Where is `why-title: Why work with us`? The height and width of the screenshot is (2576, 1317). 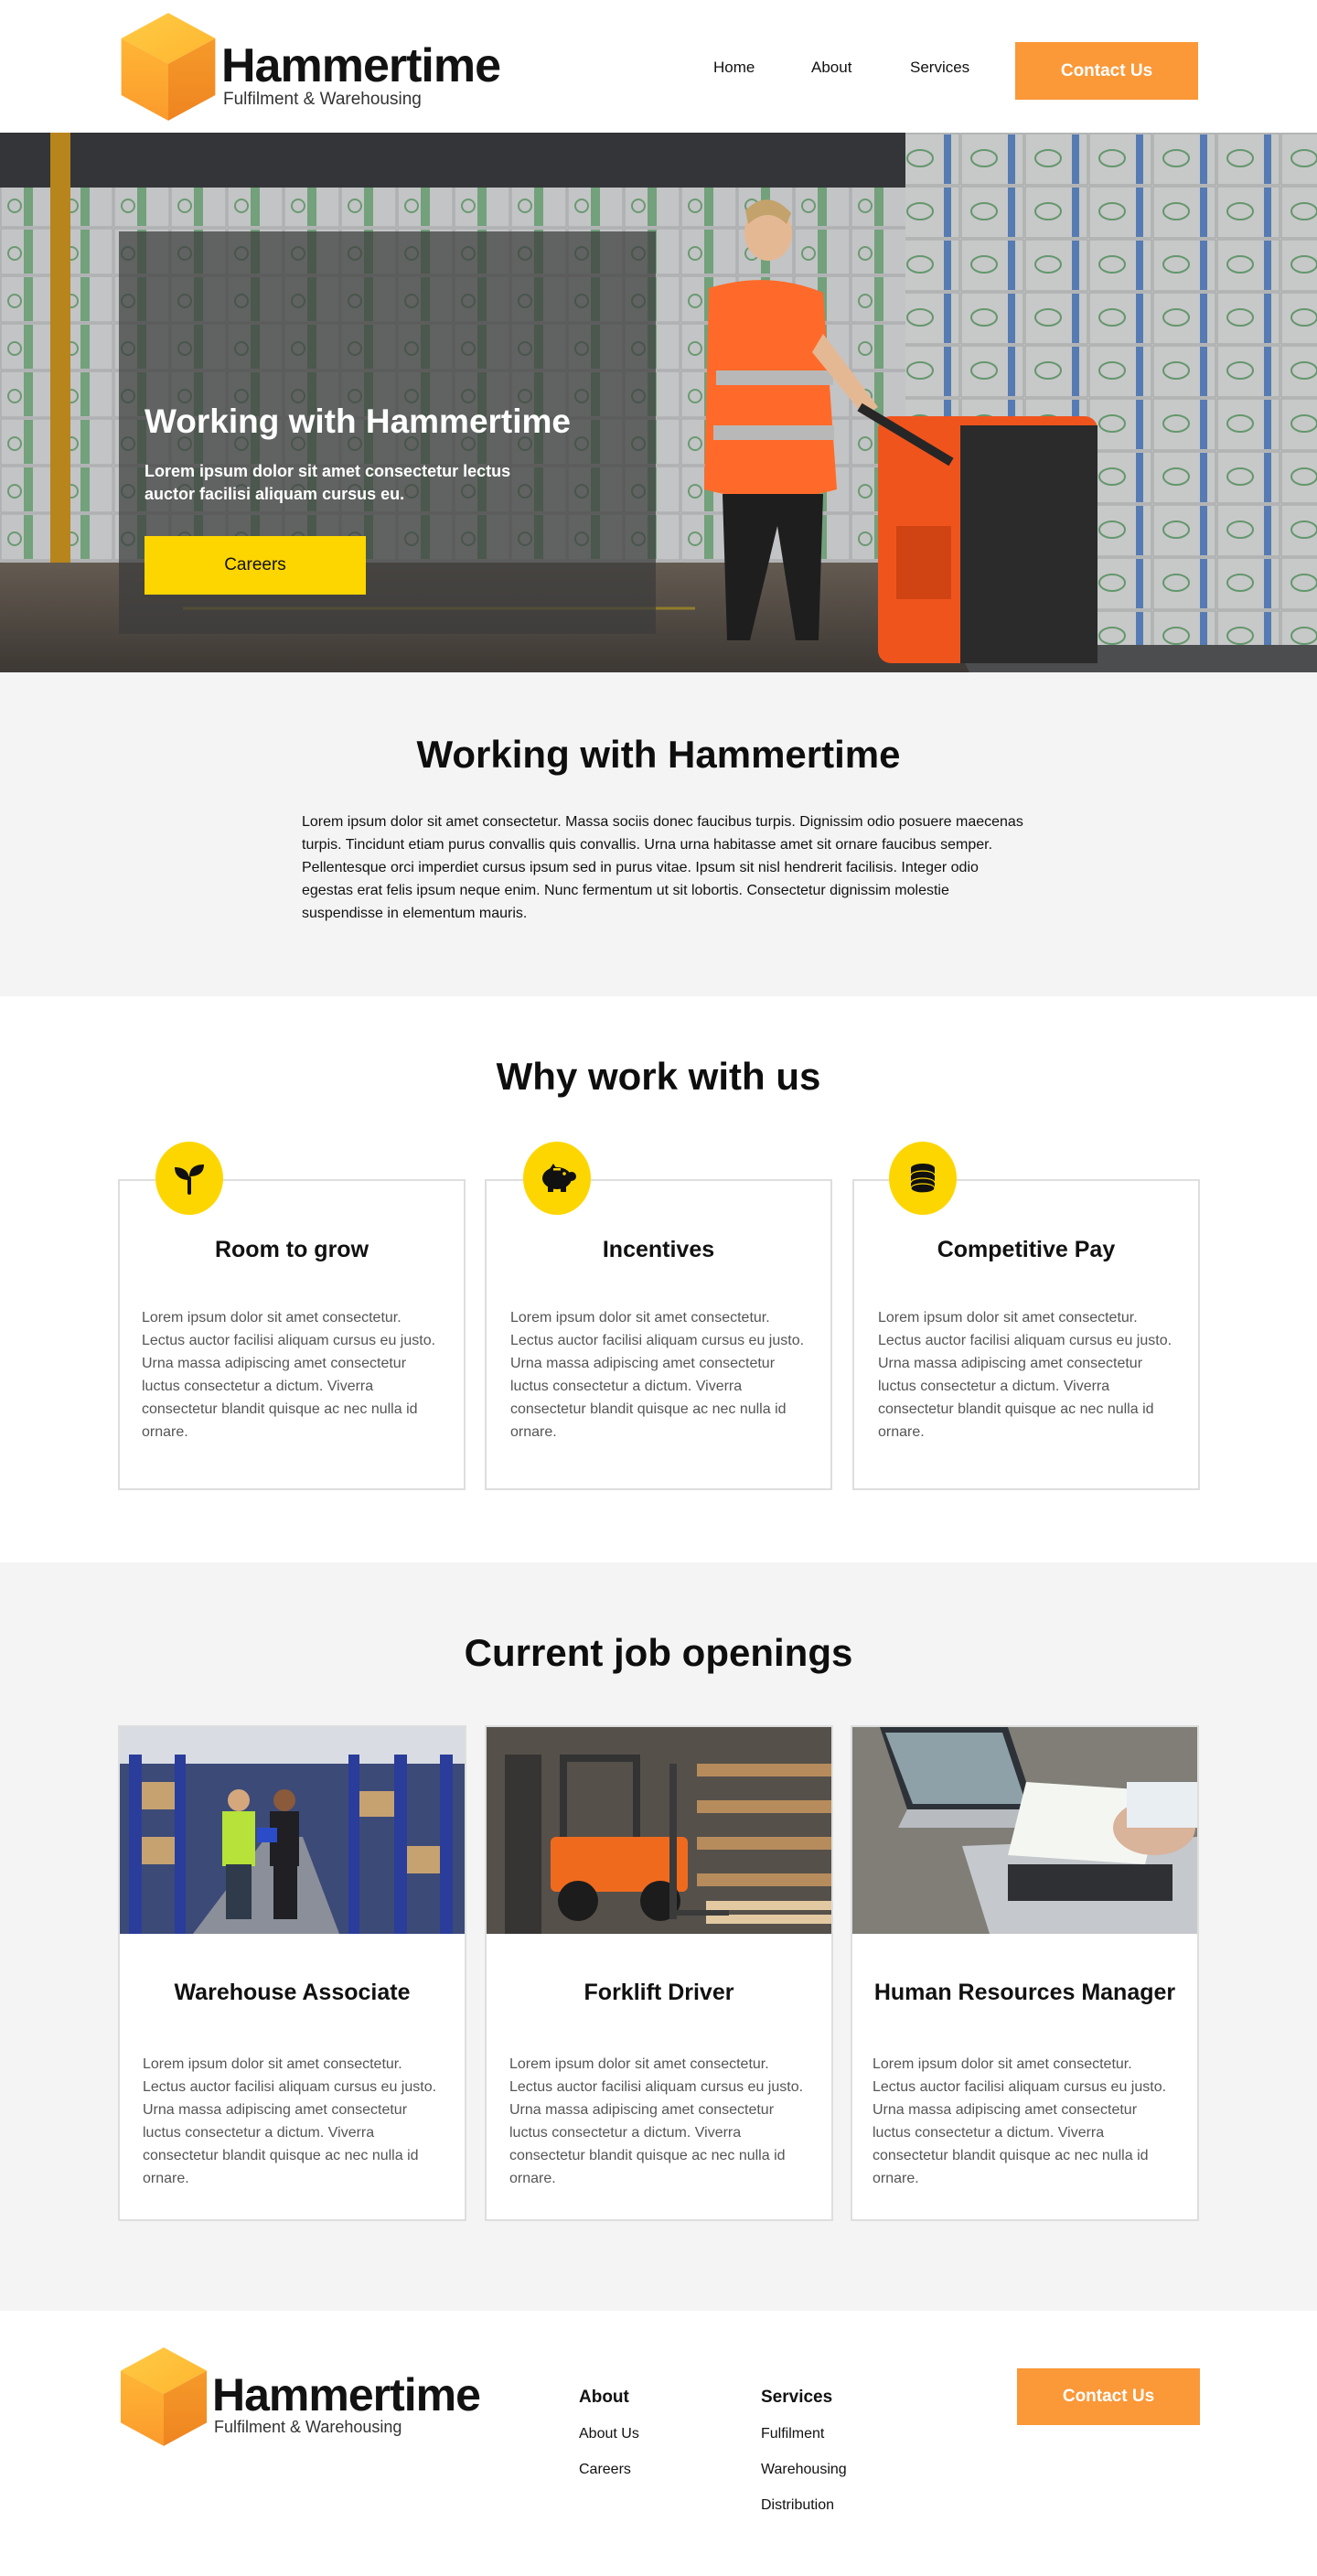
why-title: Why work with us is located at coordinates (658, 1076).